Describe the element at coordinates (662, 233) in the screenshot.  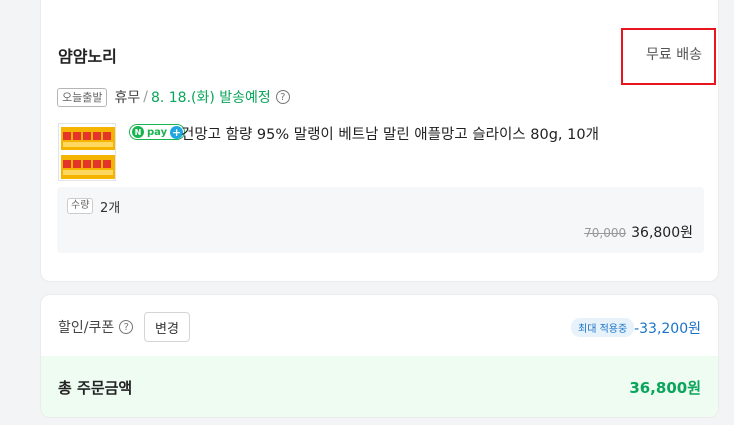
I see `final-price: 36,800원` at that location.